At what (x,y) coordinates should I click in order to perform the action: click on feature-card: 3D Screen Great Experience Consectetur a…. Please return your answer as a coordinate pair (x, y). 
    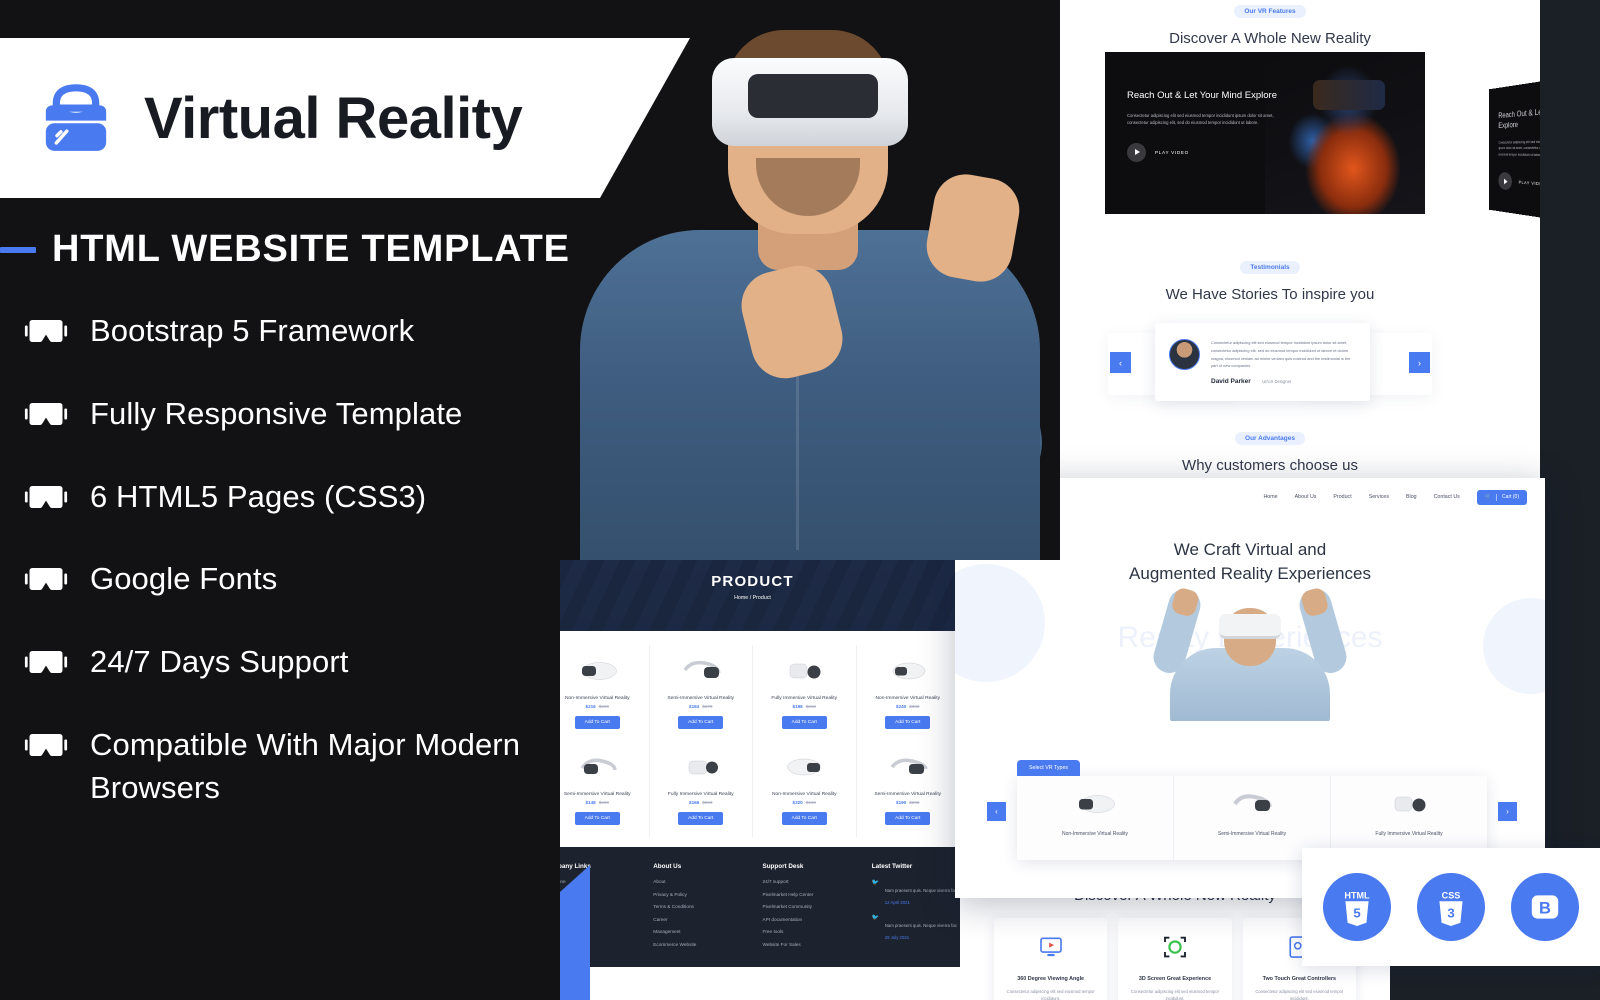
    Looking at the image, I should click on (1175, 959).